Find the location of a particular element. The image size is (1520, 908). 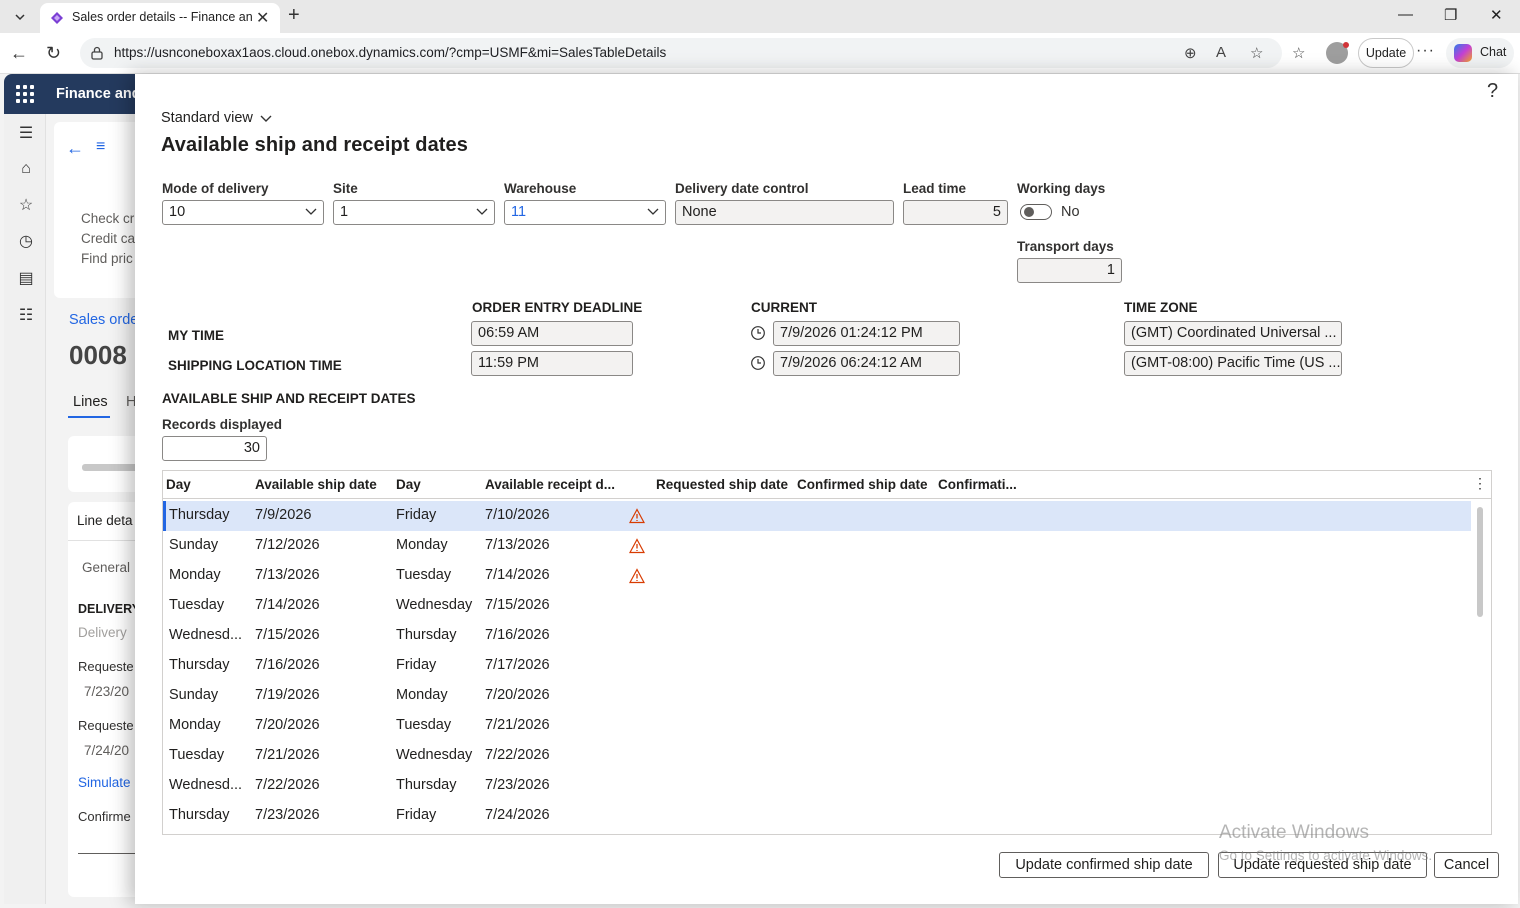

minimize-icon: — is located at coordinates (1405, 14).